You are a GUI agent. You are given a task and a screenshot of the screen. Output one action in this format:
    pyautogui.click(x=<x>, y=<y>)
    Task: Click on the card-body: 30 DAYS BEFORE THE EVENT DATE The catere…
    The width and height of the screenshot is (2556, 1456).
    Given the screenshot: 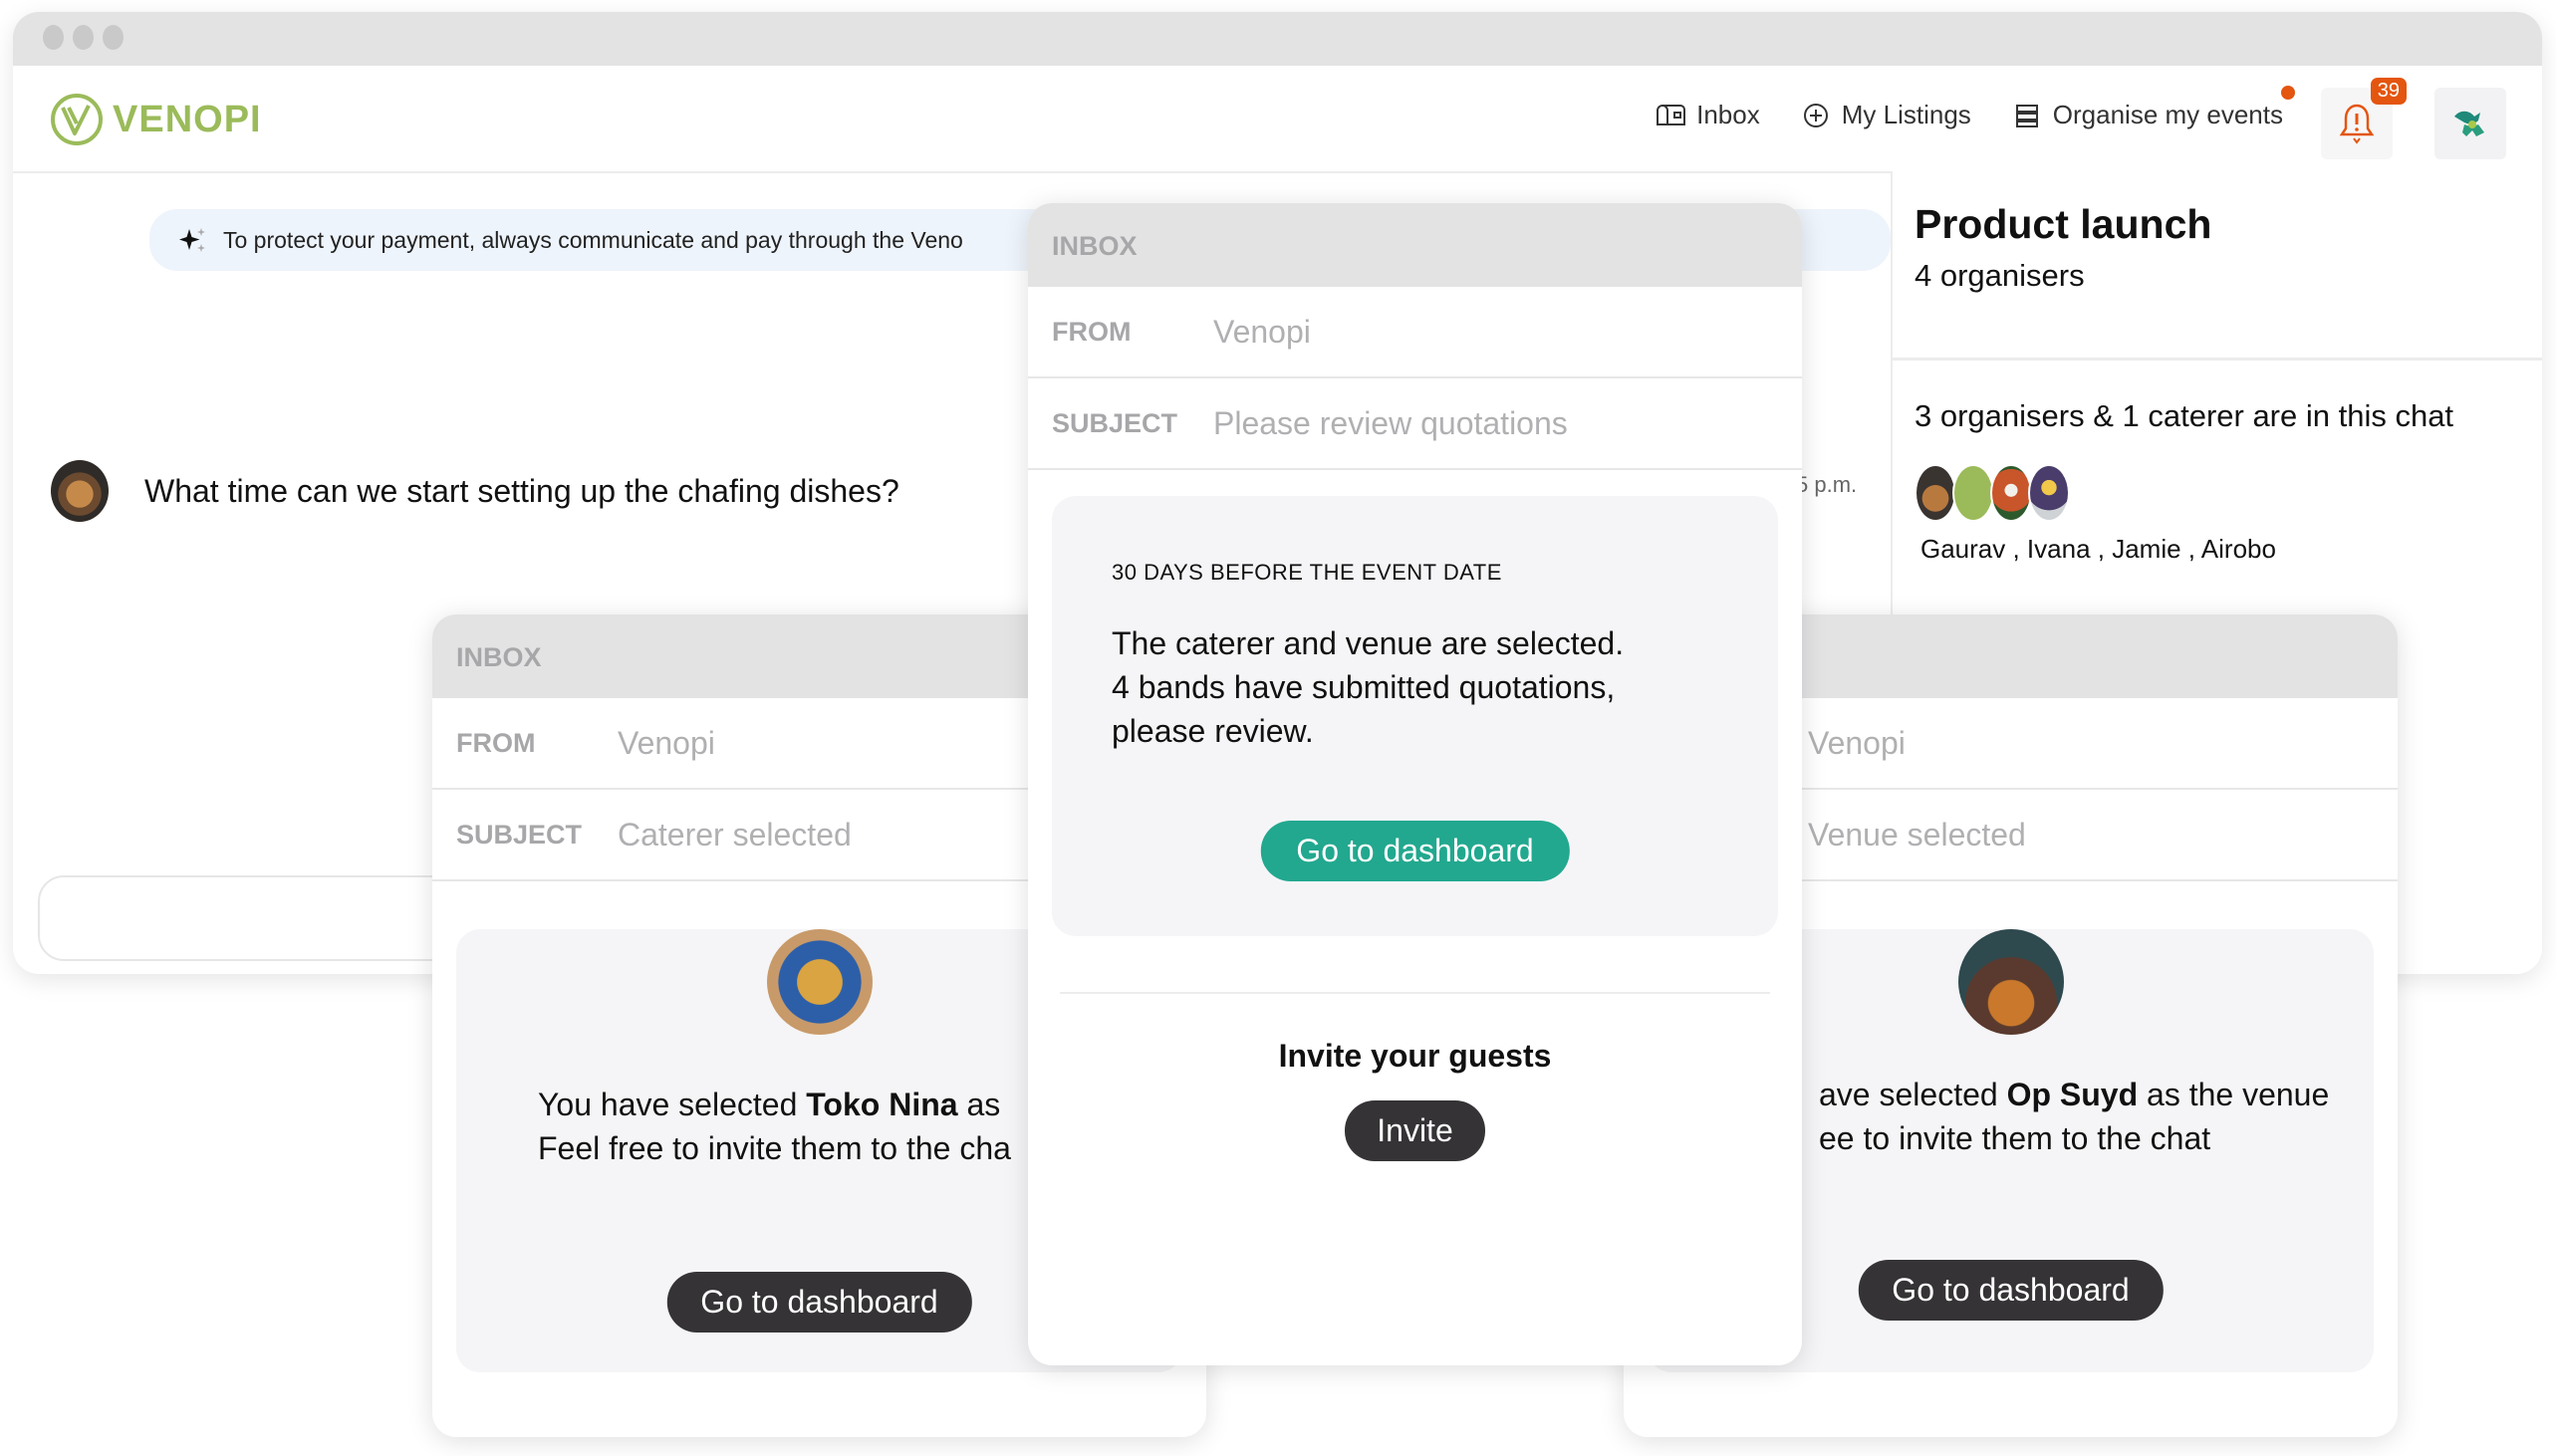 What is the action you would take?
    pyautogui.click(x=1415, y=716)
    